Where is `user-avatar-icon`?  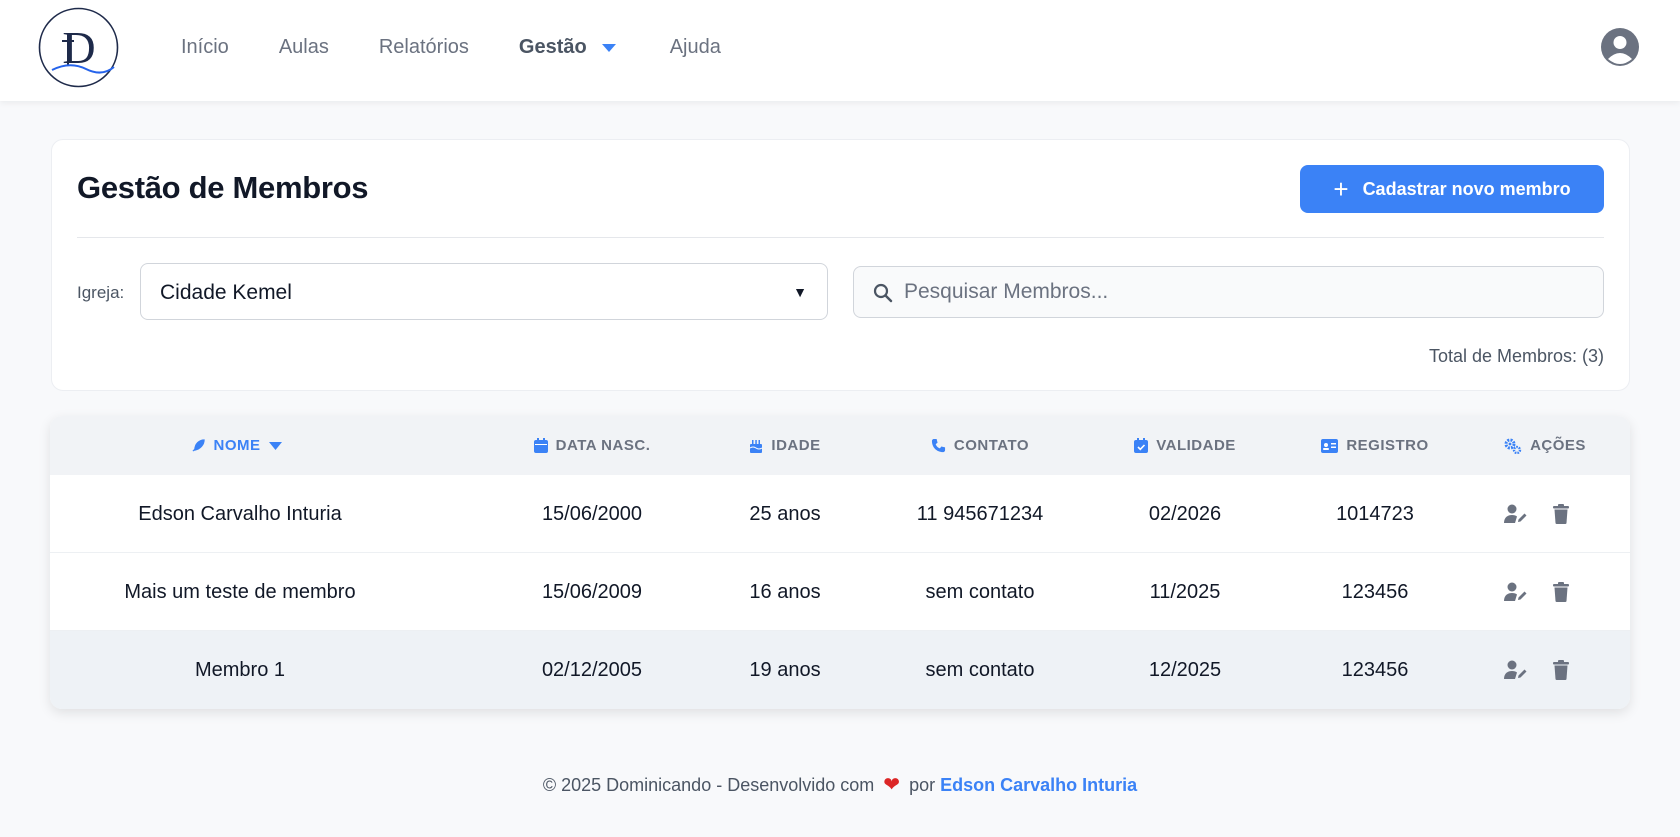 user-avatar-icon is located at coordinates (1620, 47).